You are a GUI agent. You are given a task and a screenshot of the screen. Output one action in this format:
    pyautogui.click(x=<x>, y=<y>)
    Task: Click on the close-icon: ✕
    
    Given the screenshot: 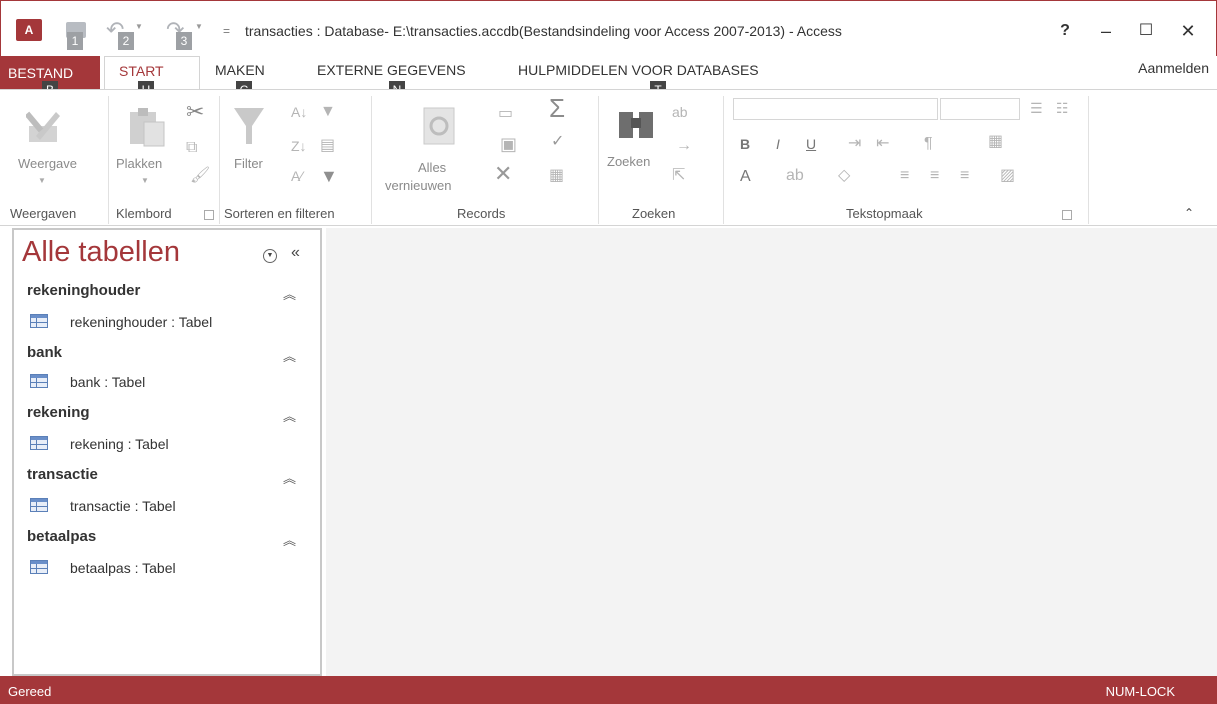 What is the action you would take?
    pyautogui.click(x=1188, y=31)
    